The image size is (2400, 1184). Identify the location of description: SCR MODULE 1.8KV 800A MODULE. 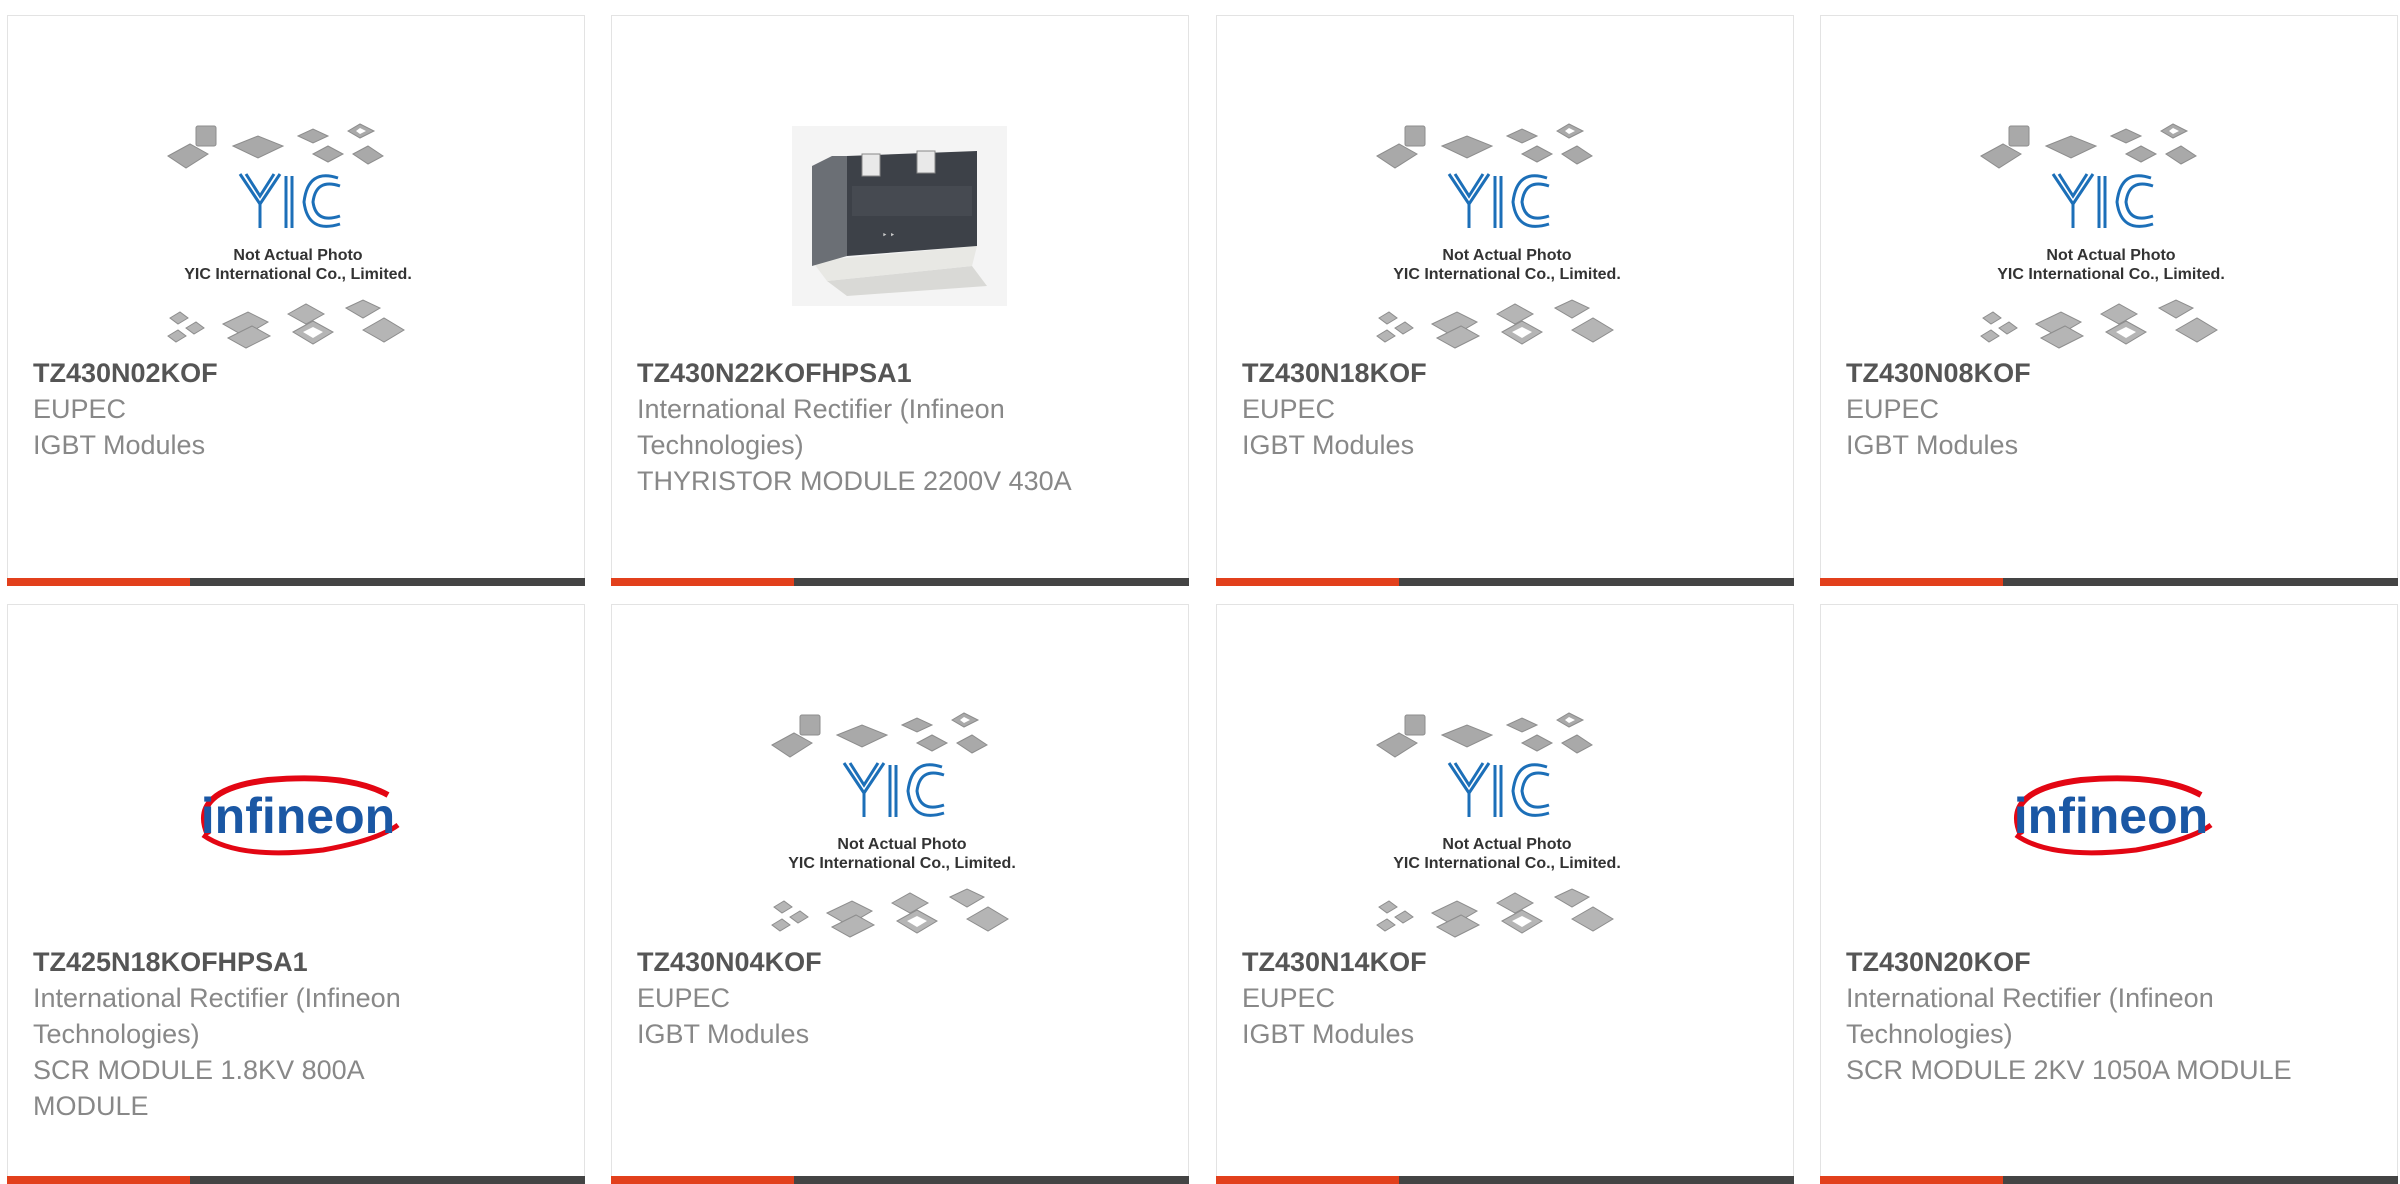
(198, 1088).